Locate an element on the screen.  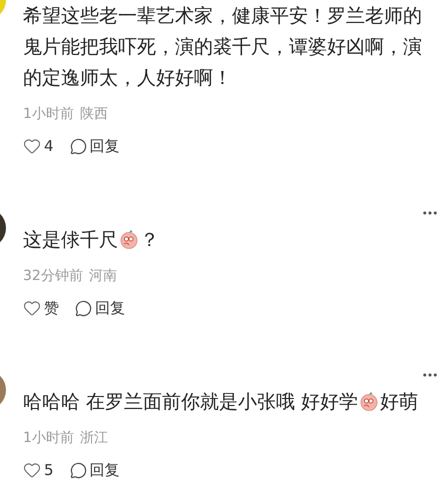
like-button: 赞 is located at coordinates (41, 308).